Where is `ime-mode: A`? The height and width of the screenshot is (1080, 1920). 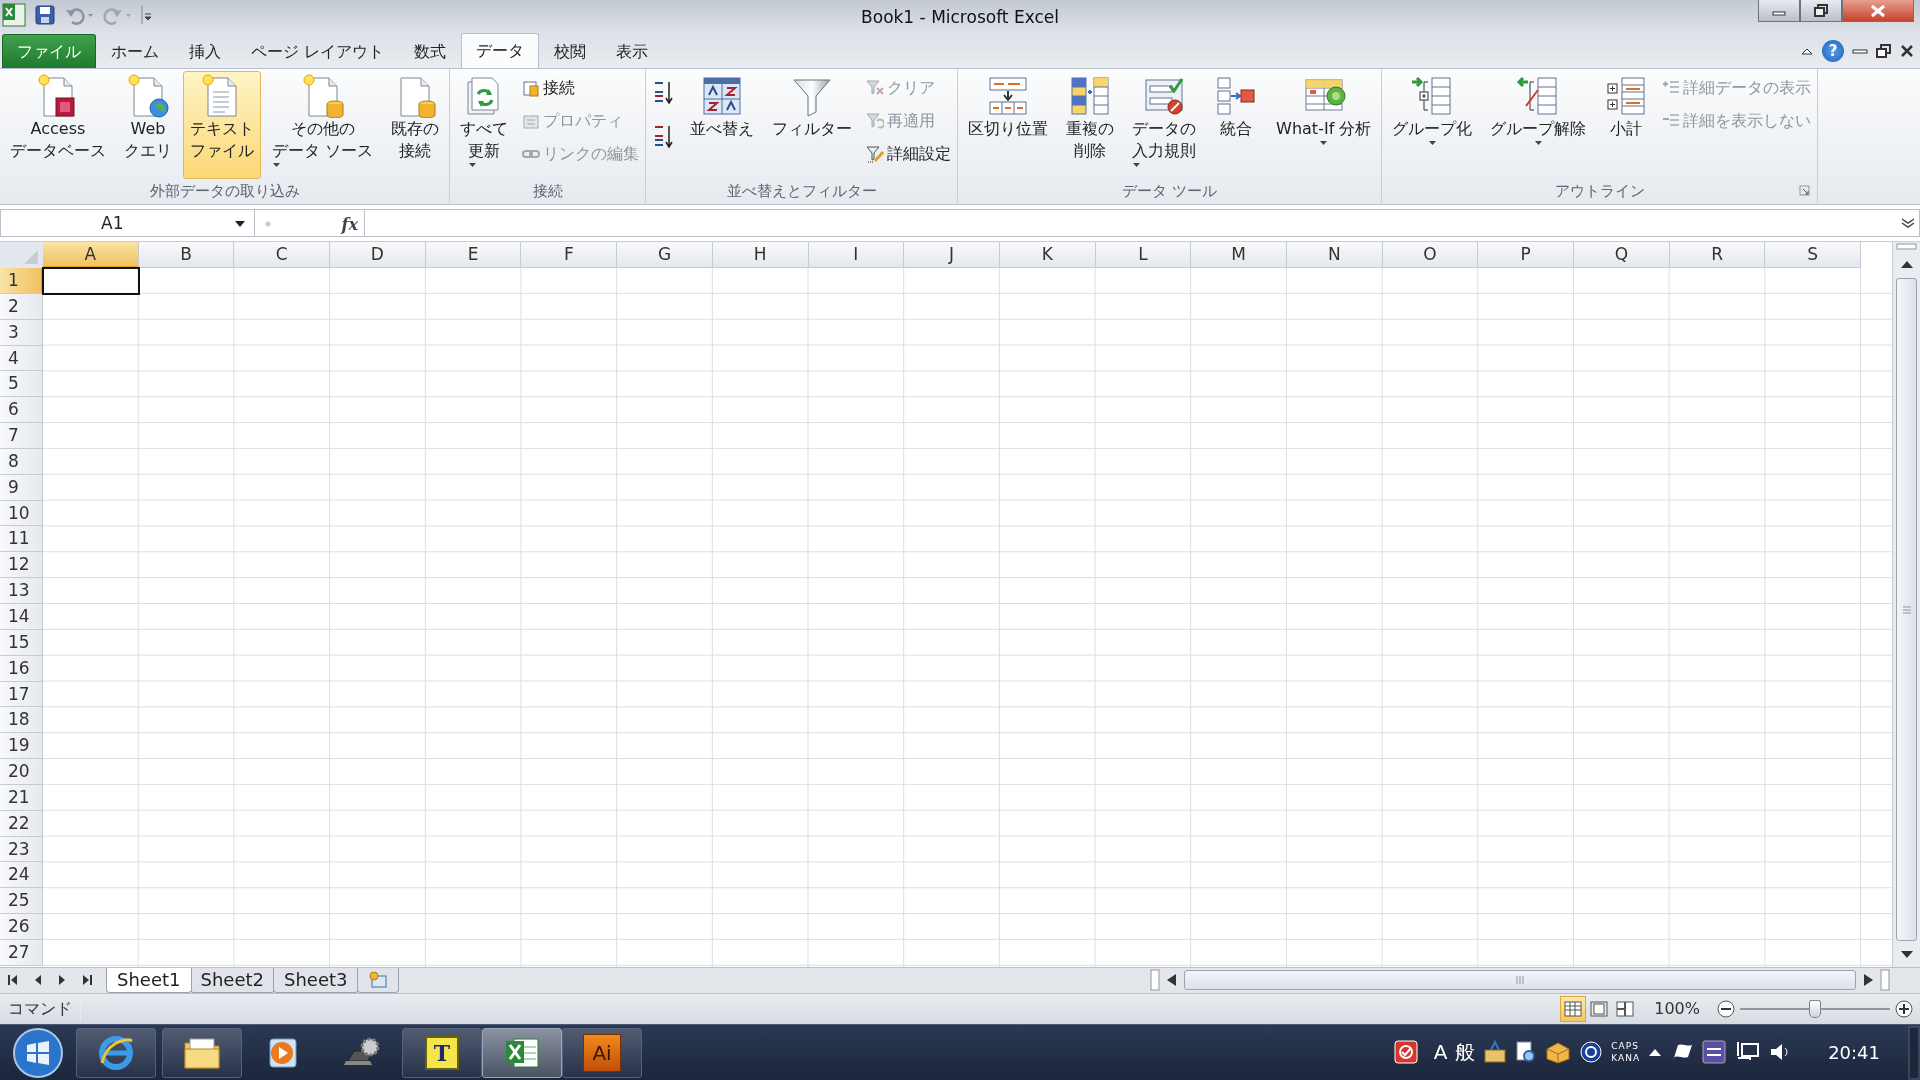
ime-mode: A is located at coordinates (1440, 1052).